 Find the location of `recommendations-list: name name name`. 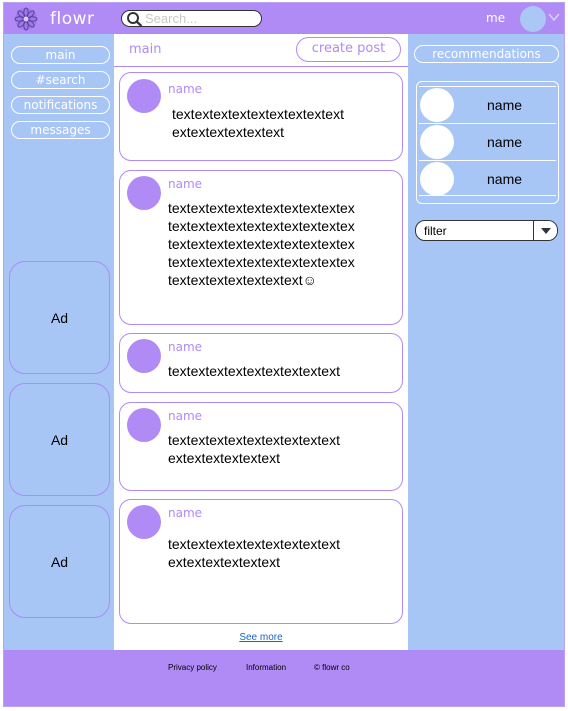

recommendations-list: name name name is located at coordinates (487, 142).